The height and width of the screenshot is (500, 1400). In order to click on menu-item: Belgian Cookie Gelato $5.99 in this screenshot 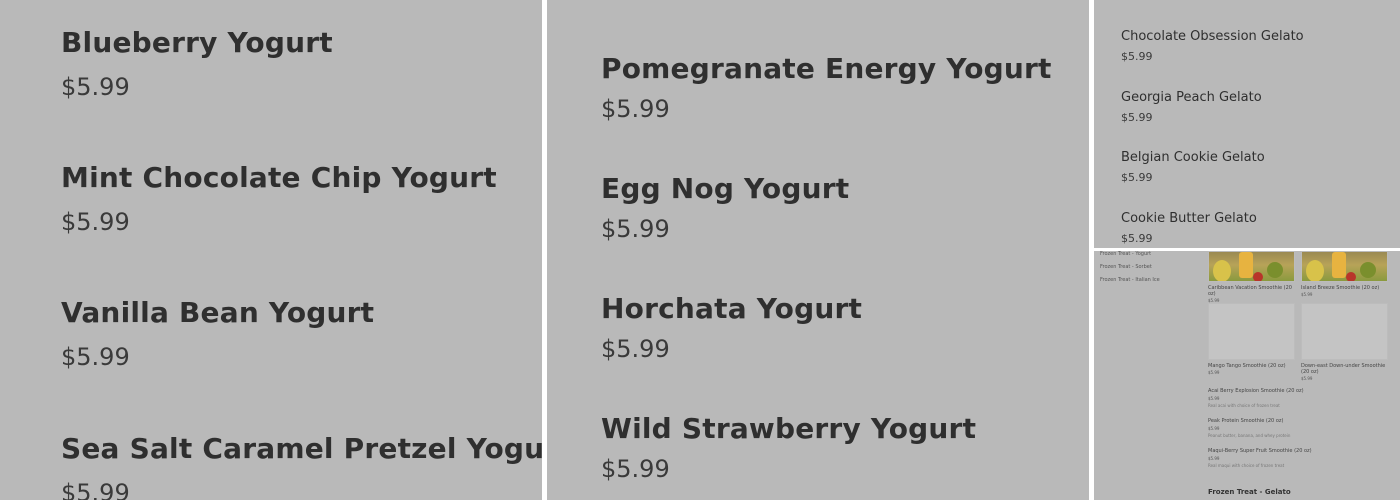, I will do `click(1193, 167)`.